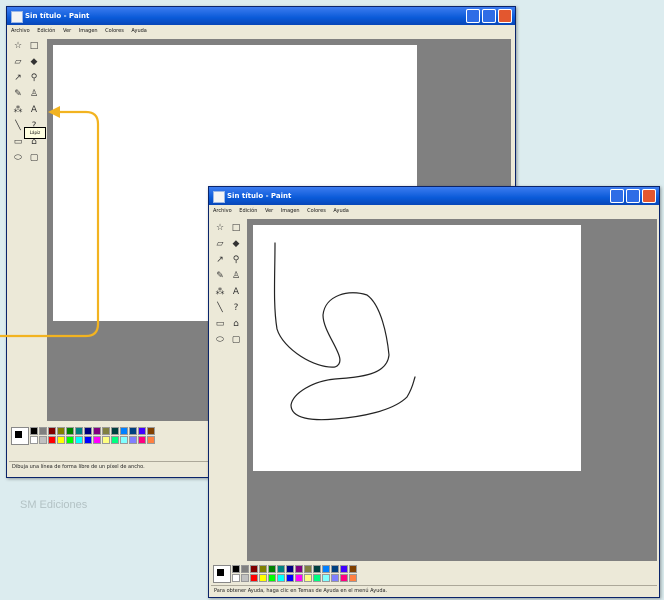 This screenshot has height=600, width=664. I want to click on eraser-icon: ▱, so click(220, 244).